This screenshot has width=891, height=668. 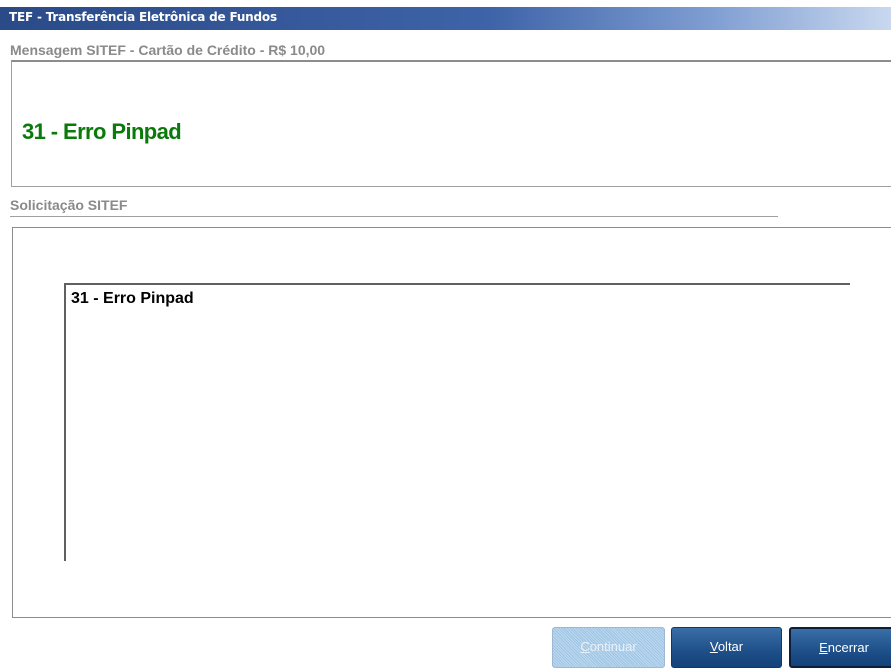 I want to click on request-section-label: Solicitação SITEF, so click(x=69, y=205).